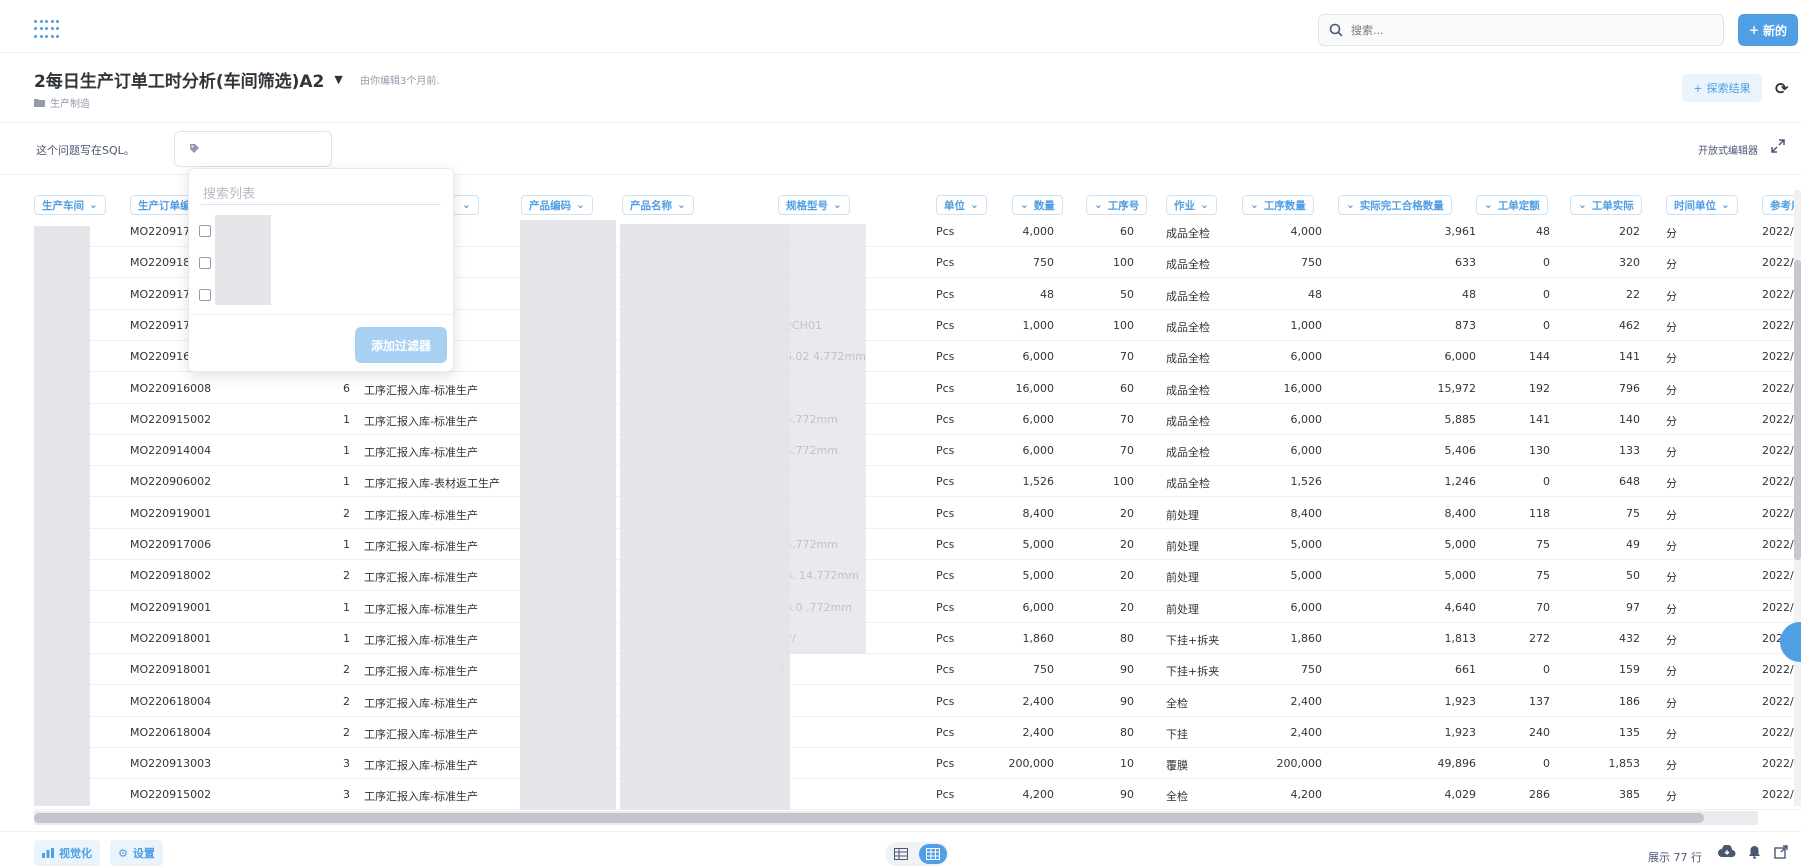 The height and width of the screenshot is (867, 1801). What do you see at coordinates (188, 79) in the screenshot?
I see `question-title: 2每日生产订单工时分析(车间筛选)A2 ▼` at bounding box center [188, 79].